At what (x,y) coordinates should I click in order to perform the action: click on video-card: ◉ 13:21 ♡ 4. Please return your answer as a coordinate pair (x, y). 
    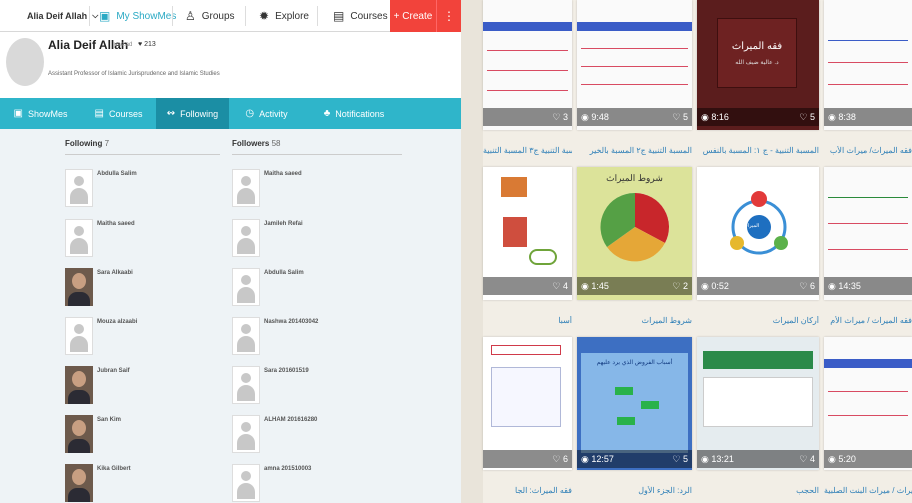
    Looking at the image, I should click on (758, 403).